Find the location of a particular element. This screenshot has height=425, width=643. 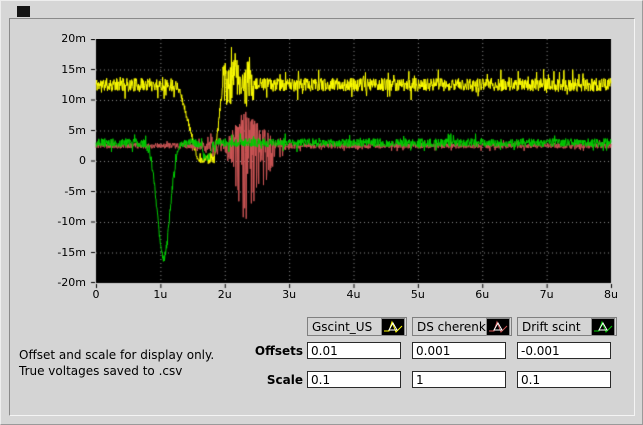

y-tick-label: 20m is located at coordinates (73, 38).